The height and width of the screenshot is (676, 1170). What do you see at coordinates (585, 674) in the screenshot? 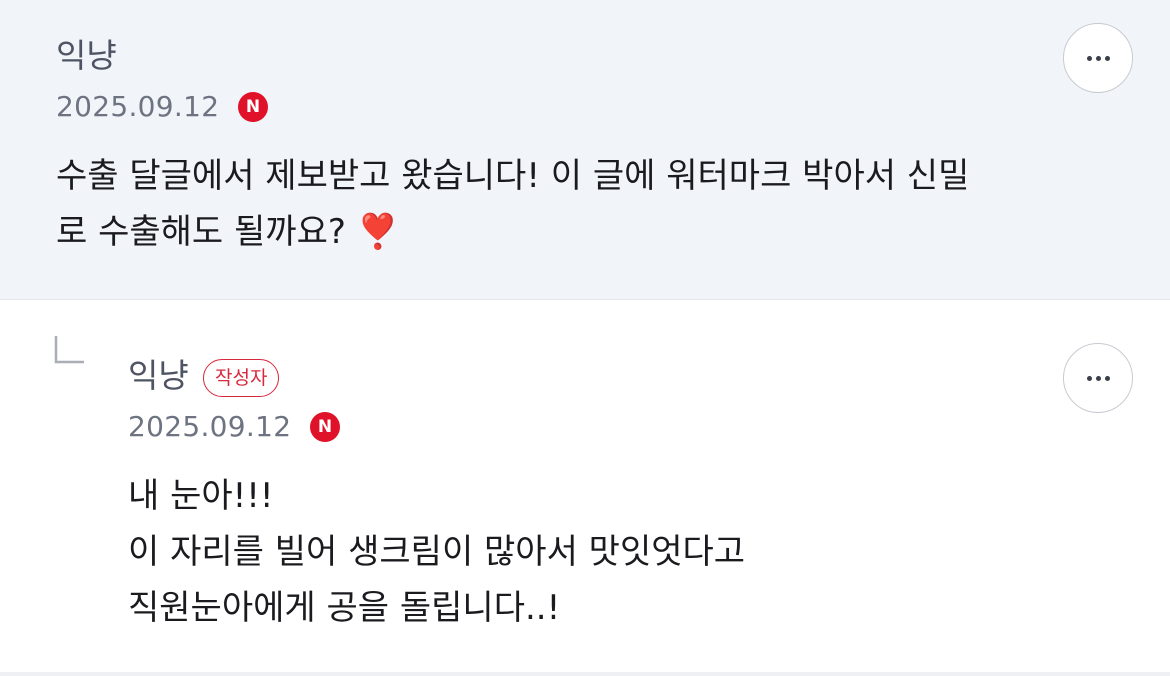
I see `divider` at bounding box center [585, 674].